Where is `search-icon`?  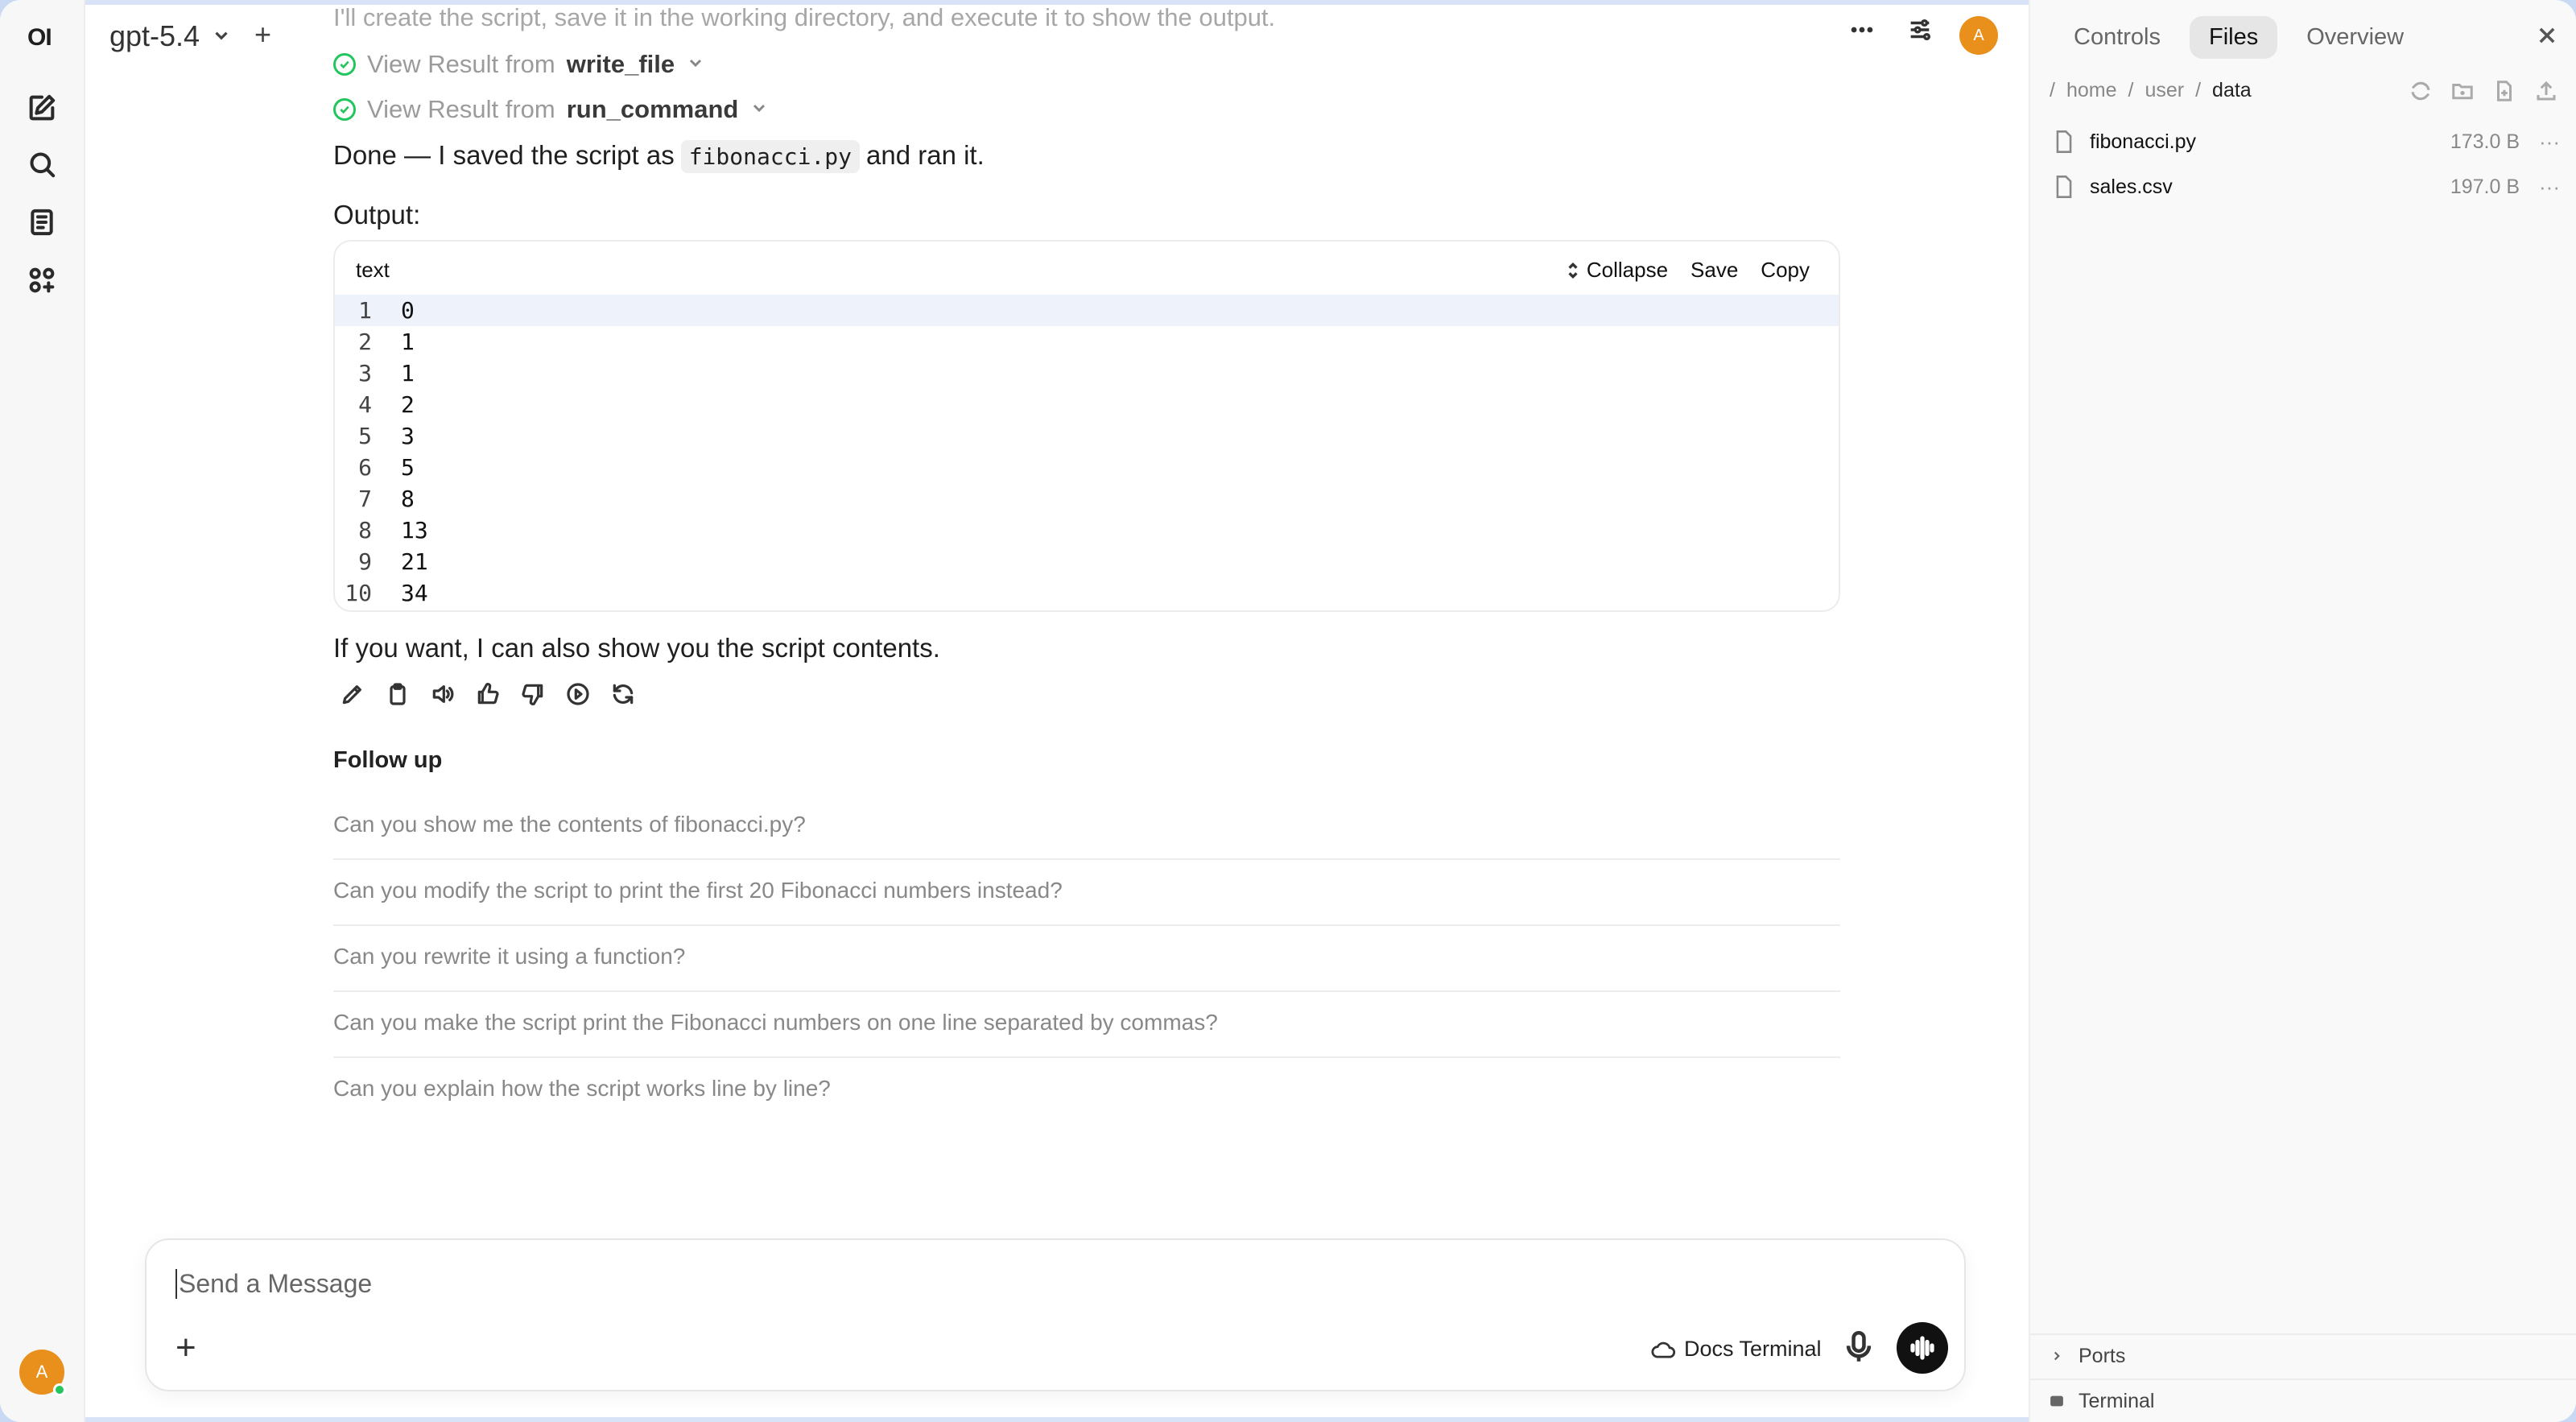 search-icon is located at coordinates (42, 164).